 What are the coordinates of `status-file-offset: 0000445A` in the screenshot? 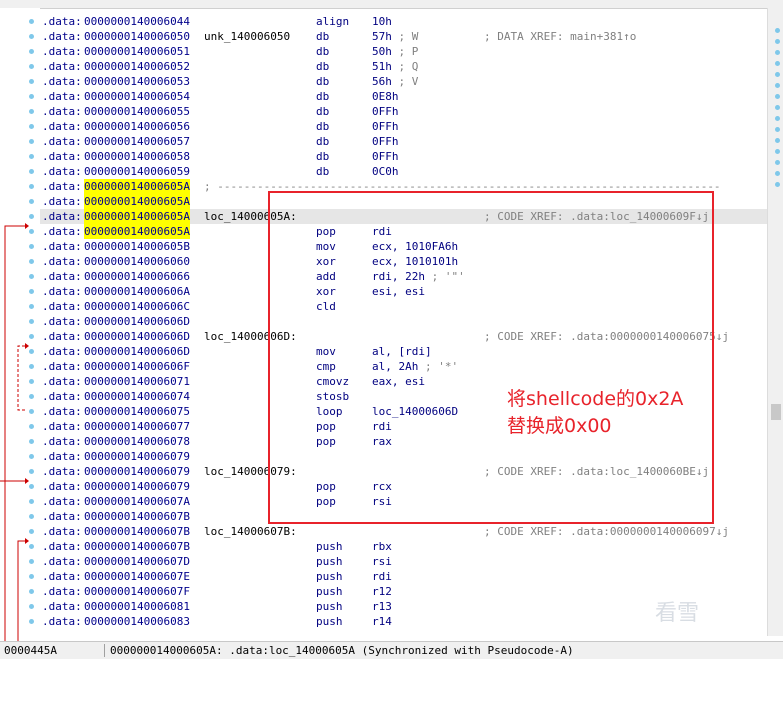 It's located at (30, 650).